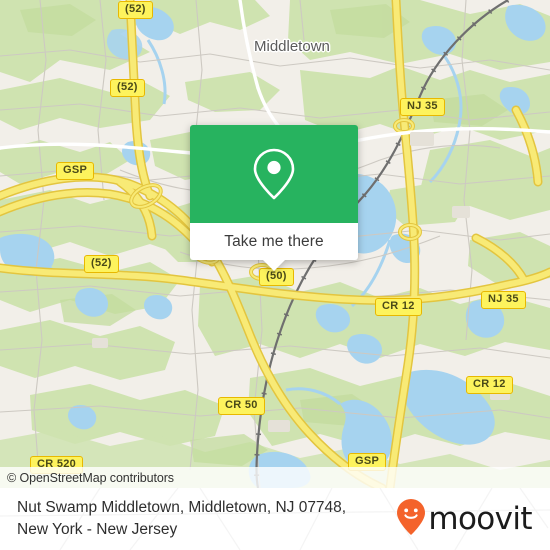 Image resolution: width=550 pixels, height=550 pixels. I want to click on location-title-line2: New York - New Jersey, so click(97, 529).